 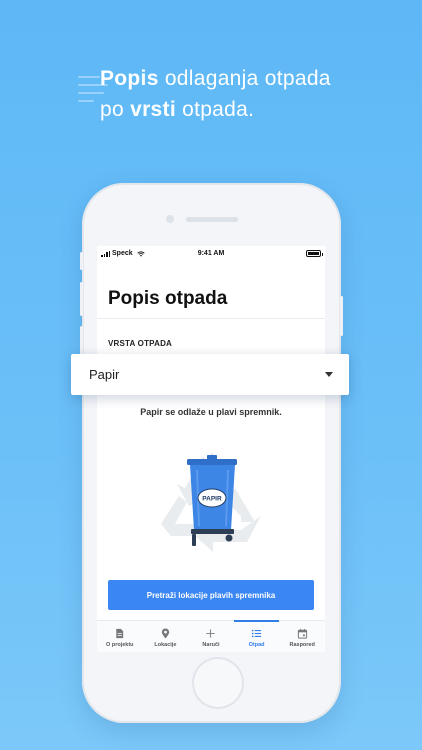 I want to click on headline-bold-word: Popis, so click(x=129, y=78).